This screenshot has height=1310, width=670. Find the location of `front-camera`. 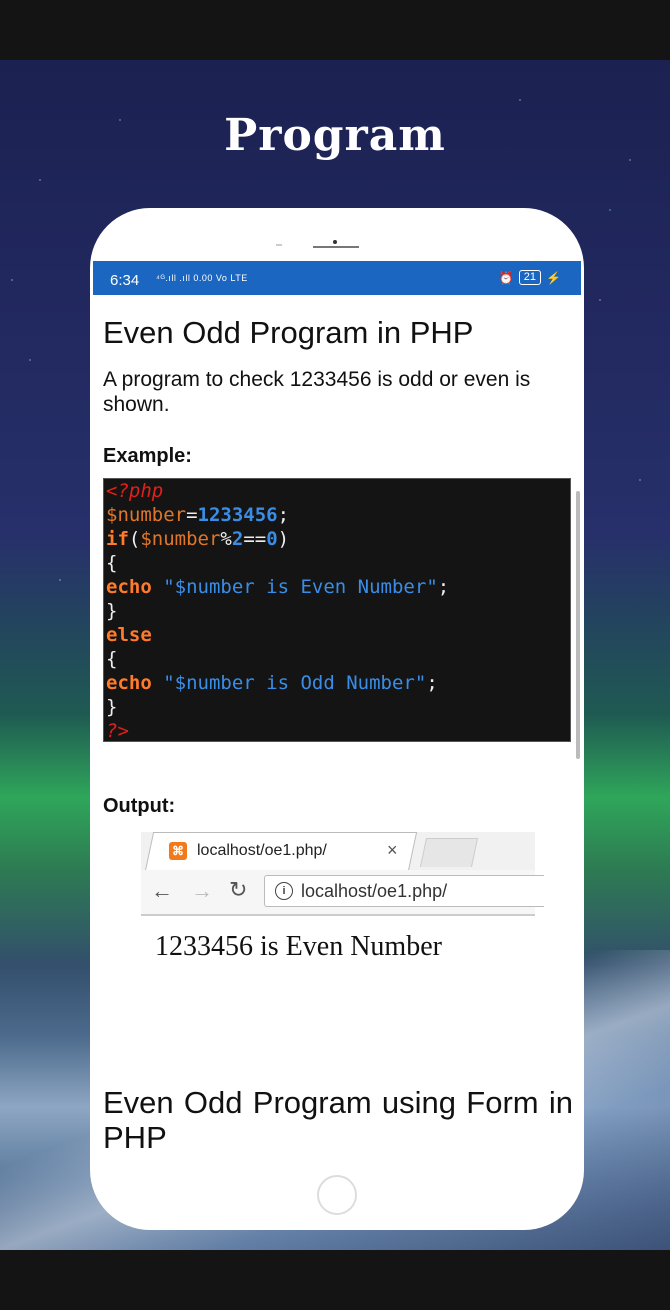

front-camera is located at coordinates (335, 242).